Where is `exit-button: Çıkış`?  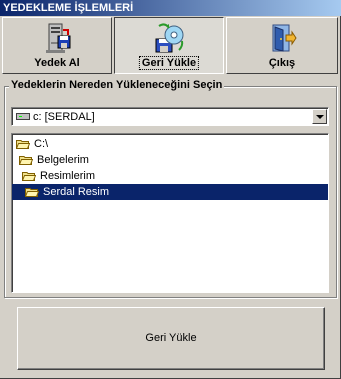 exit-button: Çıkış is located at coordinates (282, 45).